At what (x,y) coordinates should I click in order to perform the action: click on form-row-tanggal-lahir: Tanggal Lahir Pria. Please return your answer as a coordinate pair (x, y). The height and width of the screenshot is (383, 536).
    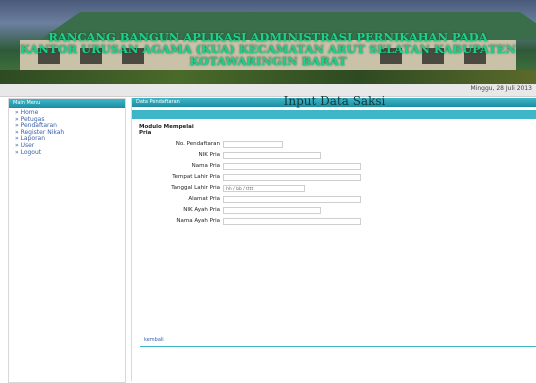
    Looking at the image, I should click on (176, 188).